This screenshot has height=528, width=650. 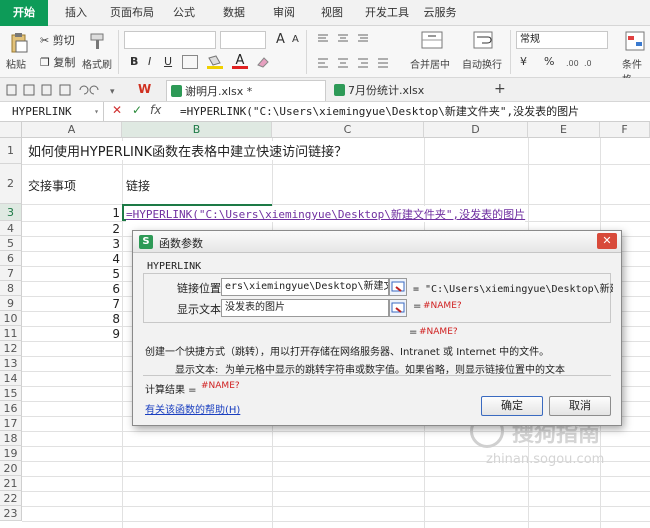 What do you see at coordinates (580, 406) in the screenshot?
I see `cancel-button: 取消` at bounding box center [580, 406].